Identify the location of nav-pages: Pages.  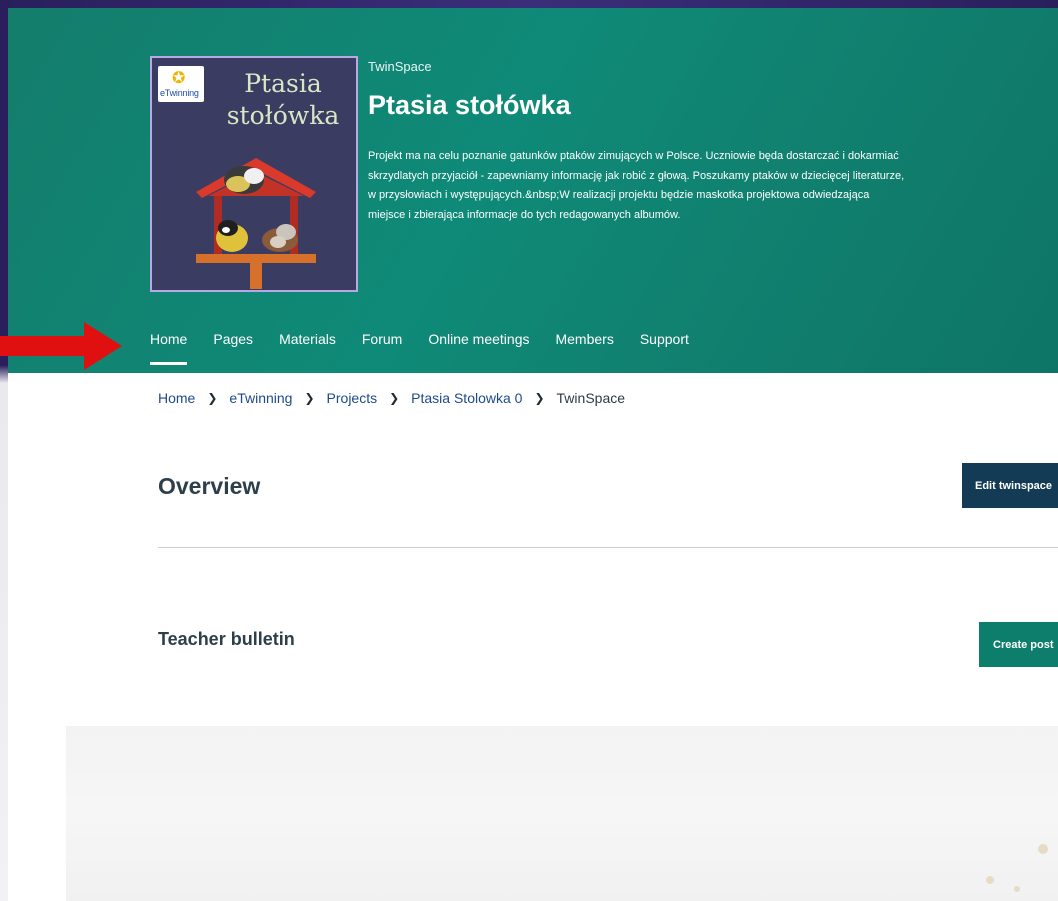
(233, 343).